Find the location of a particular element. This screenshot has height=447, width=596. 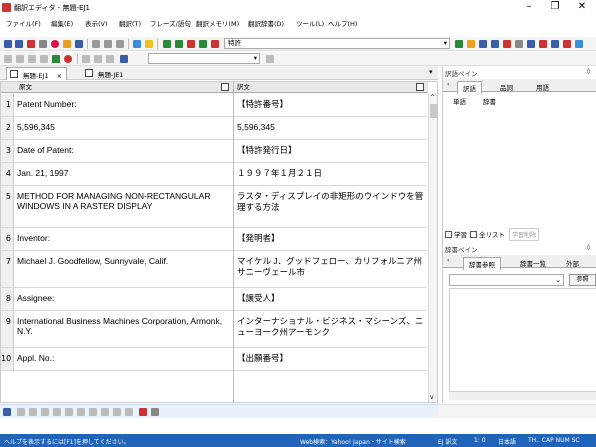

translate-icon is located at coordinates (31, 44).